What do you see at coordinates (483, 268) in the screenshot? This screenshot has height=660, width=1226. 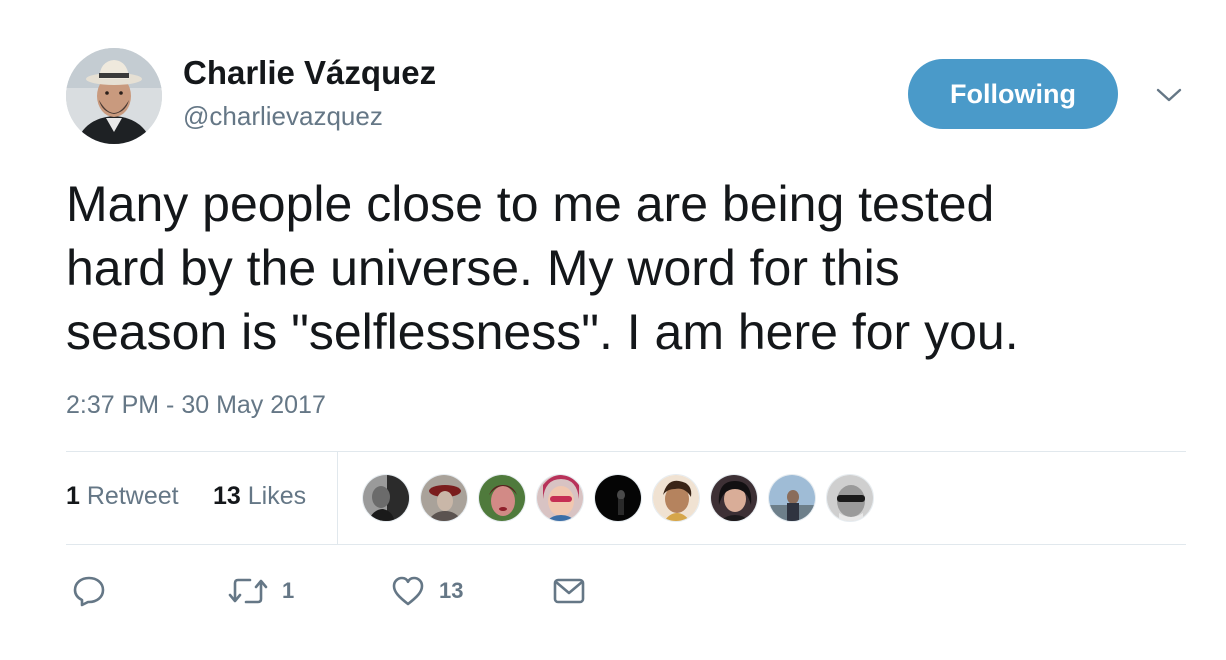 I see `tweet-text-line: hard by the universe. My word for this` at bounding box center [483, 268].